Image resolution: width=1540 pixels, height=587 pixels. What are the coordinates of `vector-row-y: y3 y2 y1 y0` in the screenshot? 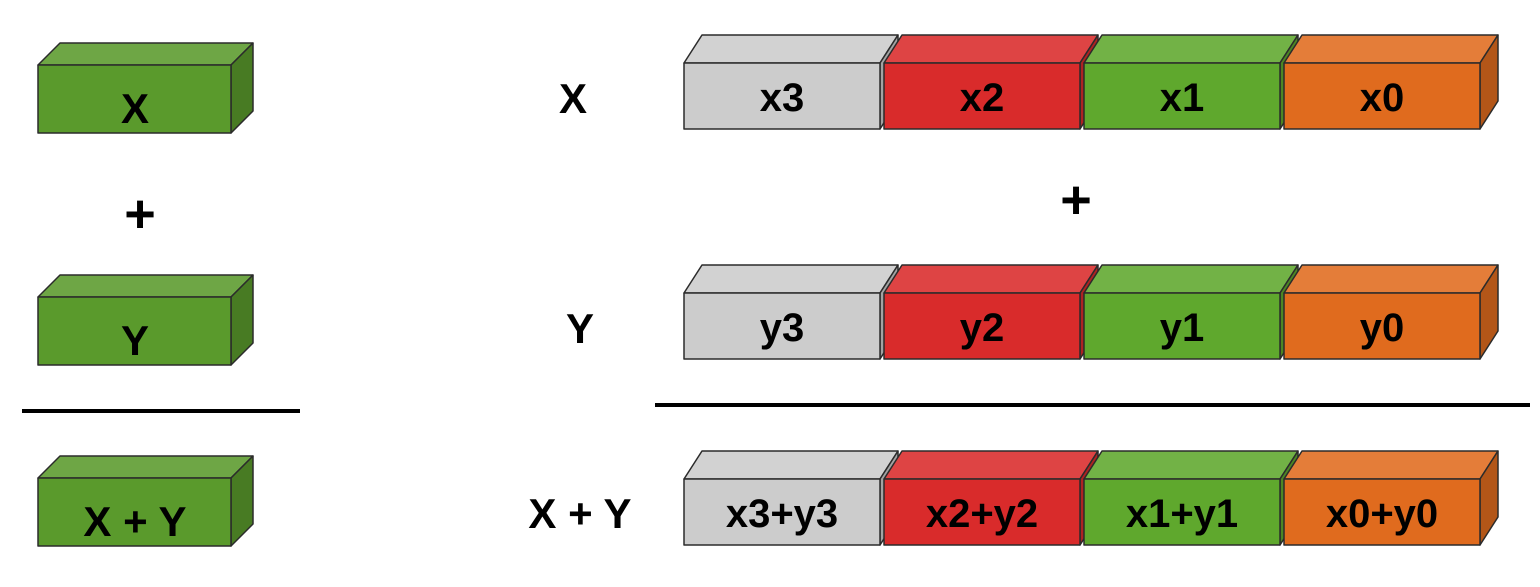 It's located at (1091, 312).